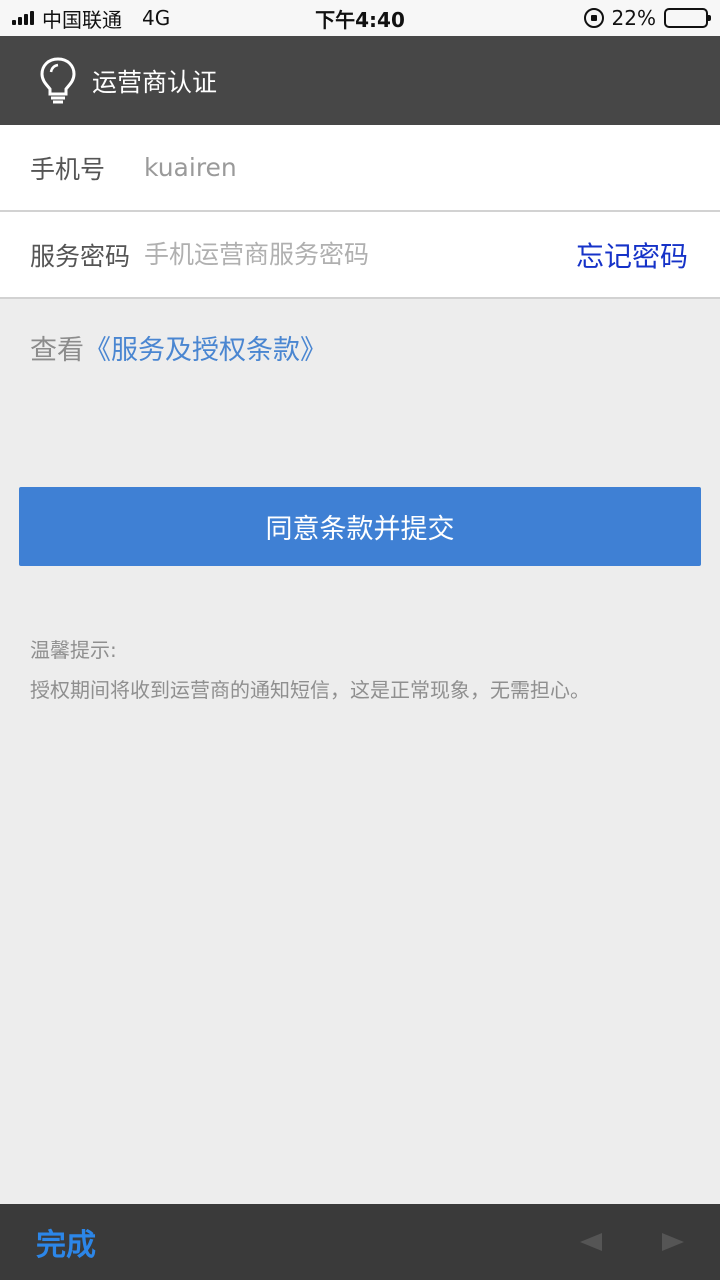 This screenshot has width=720, height=1280. Describe the element at coordinates (360, 80) in the screenshot. I see `title-bar: 运营商认证` at that location.